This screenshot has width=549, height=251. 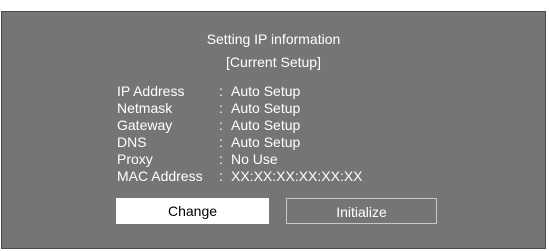 I want to click on dialog-subtitle: [Current Setup], so click(x=273, y=62).